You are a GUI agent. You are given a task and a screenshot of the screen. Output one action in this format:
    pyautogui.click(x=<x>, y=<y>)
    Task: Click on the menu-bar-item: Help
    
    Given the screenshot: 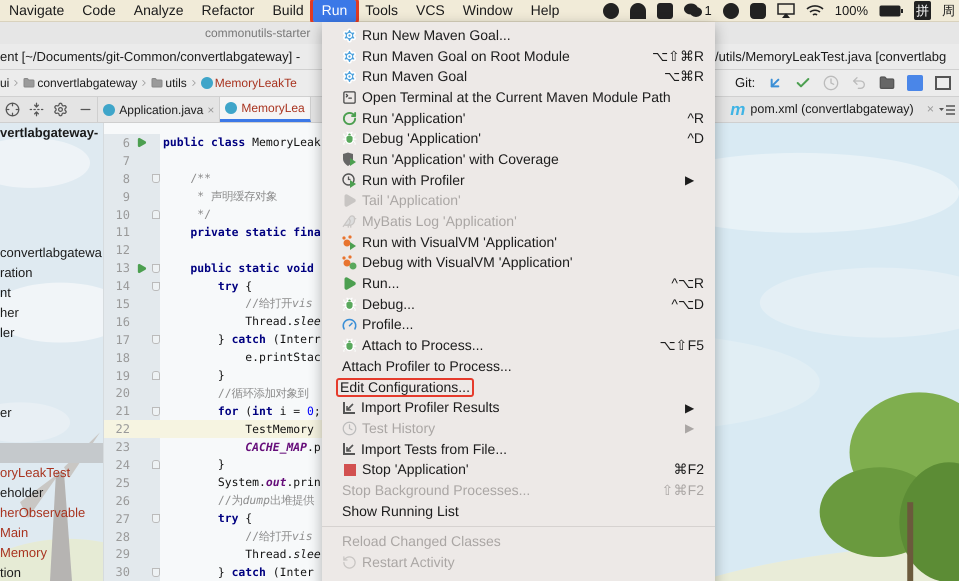 What is the action you would take?
    pyautogui.click(x=545, y=11)
    